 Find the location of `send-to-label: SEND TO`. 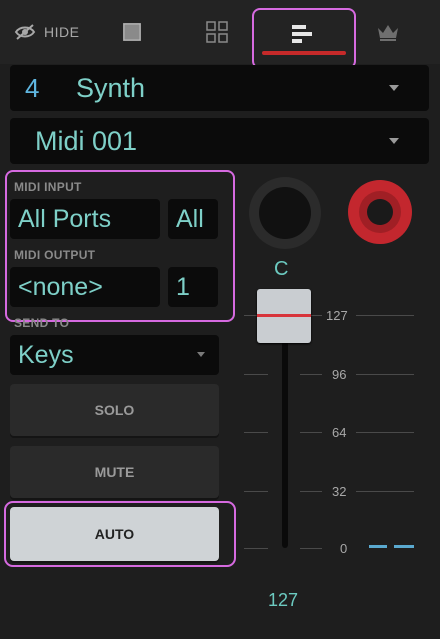

send-to-label: SEND TO is located at coordinates (42, 323).